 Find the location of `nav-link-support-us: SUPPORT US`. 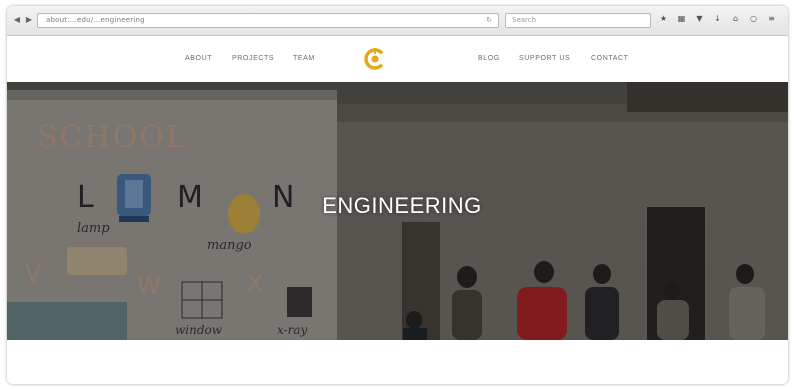

nav-link-support-us: SUPPORT US is located at coordinates (544, 58).